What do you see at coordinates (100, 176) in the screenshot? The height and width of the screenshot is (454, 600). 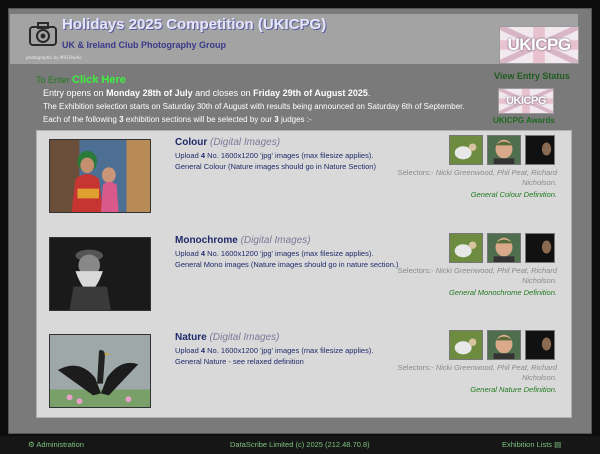 I see `colour-sample-image` at bounding box center [100, 176].